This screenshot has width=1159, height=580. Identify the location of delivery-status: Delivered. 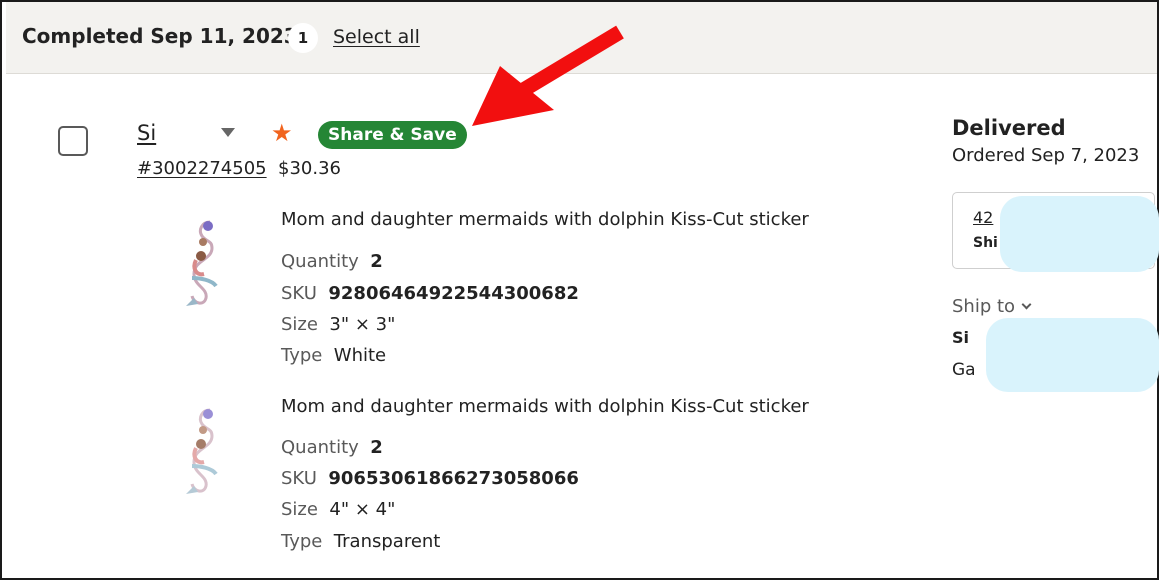
(1009, 128).